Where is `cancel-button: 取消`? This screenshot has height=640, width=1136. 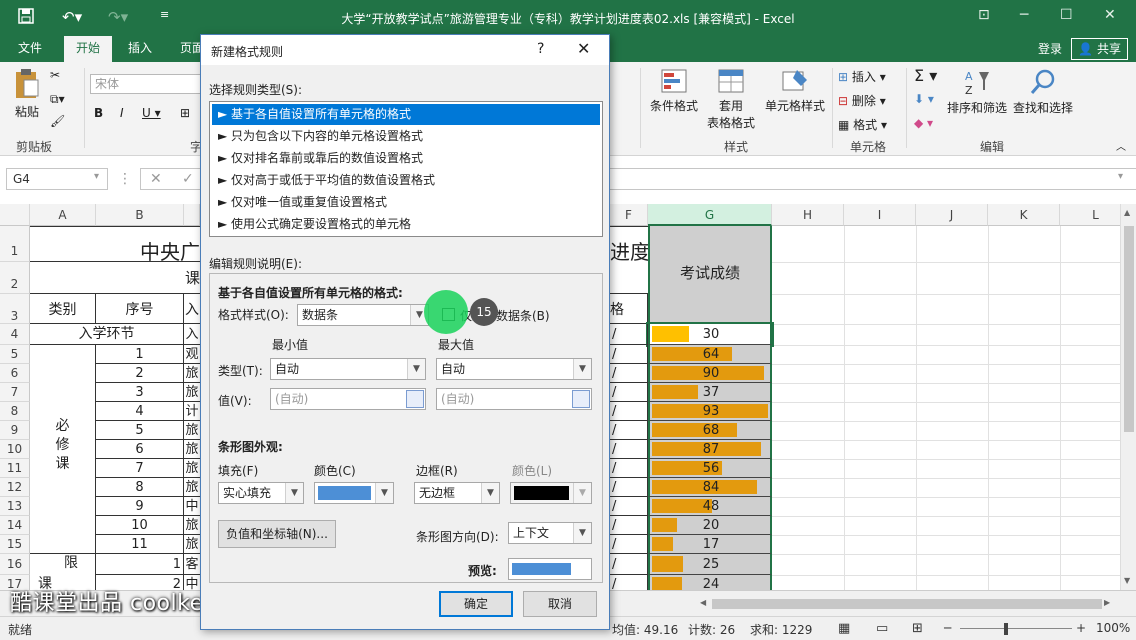 cancel-button: 取消 is located at coordinates (560, 604).